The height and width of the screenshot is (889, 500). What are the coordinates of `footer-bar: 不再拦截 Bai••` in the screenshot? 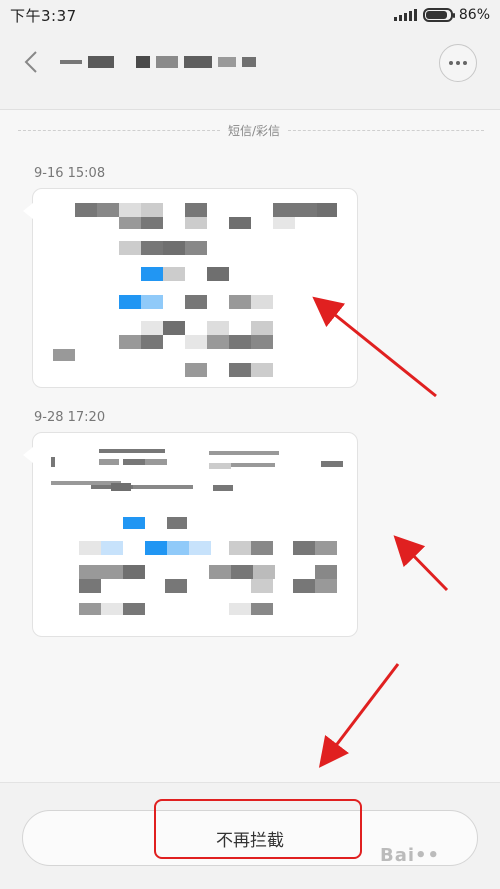 It's located at (250, 835).